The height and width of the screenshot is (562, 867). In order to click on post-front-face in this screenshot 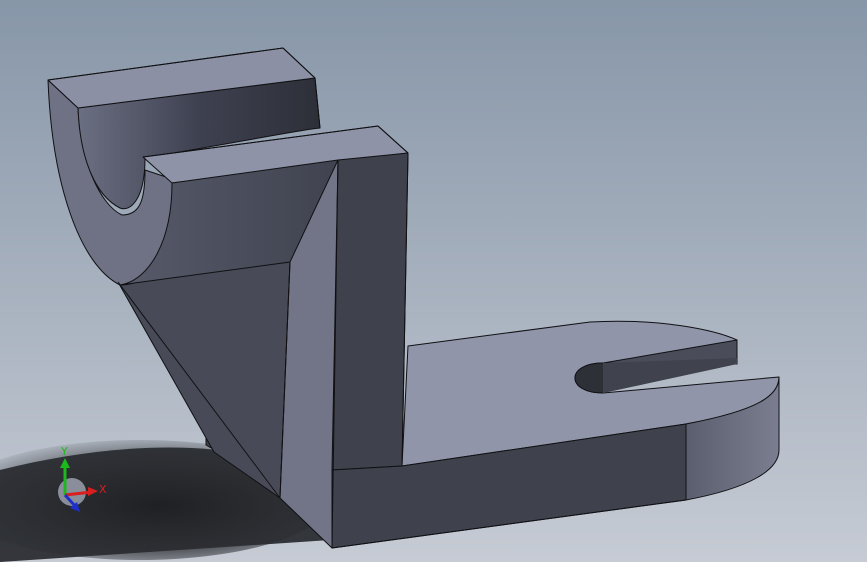, I will do `click(370, 311)`.